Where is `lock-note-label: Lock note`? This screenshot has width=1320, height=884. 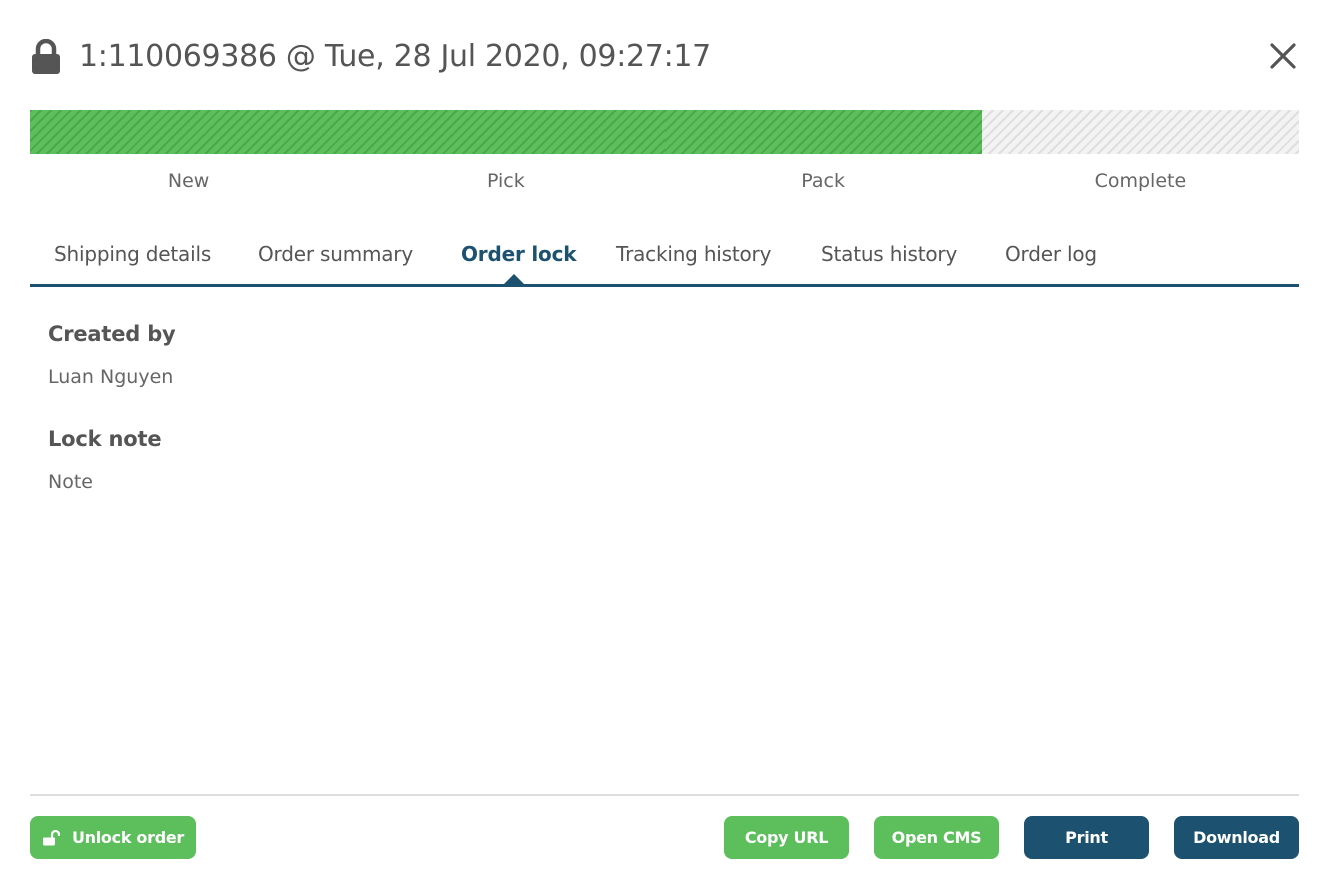
lock-note-label: Lock note is located at coordinates (105, 439).